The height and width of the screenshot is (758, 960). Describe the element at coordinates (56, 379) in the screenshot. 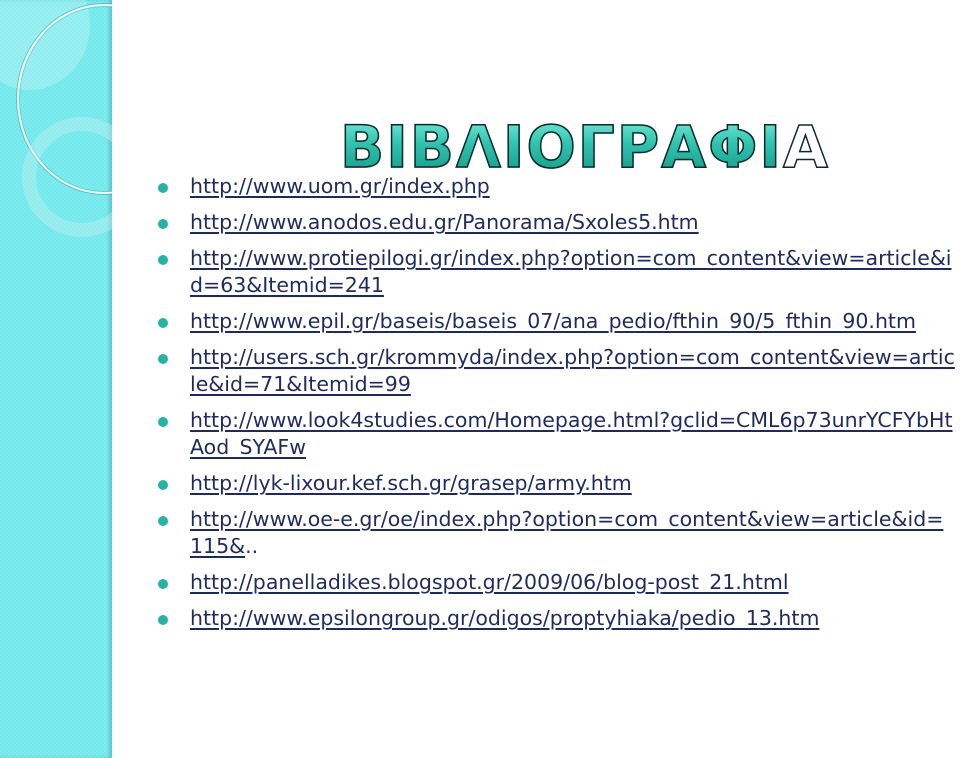

I see `decorative-side-panel` at that location.